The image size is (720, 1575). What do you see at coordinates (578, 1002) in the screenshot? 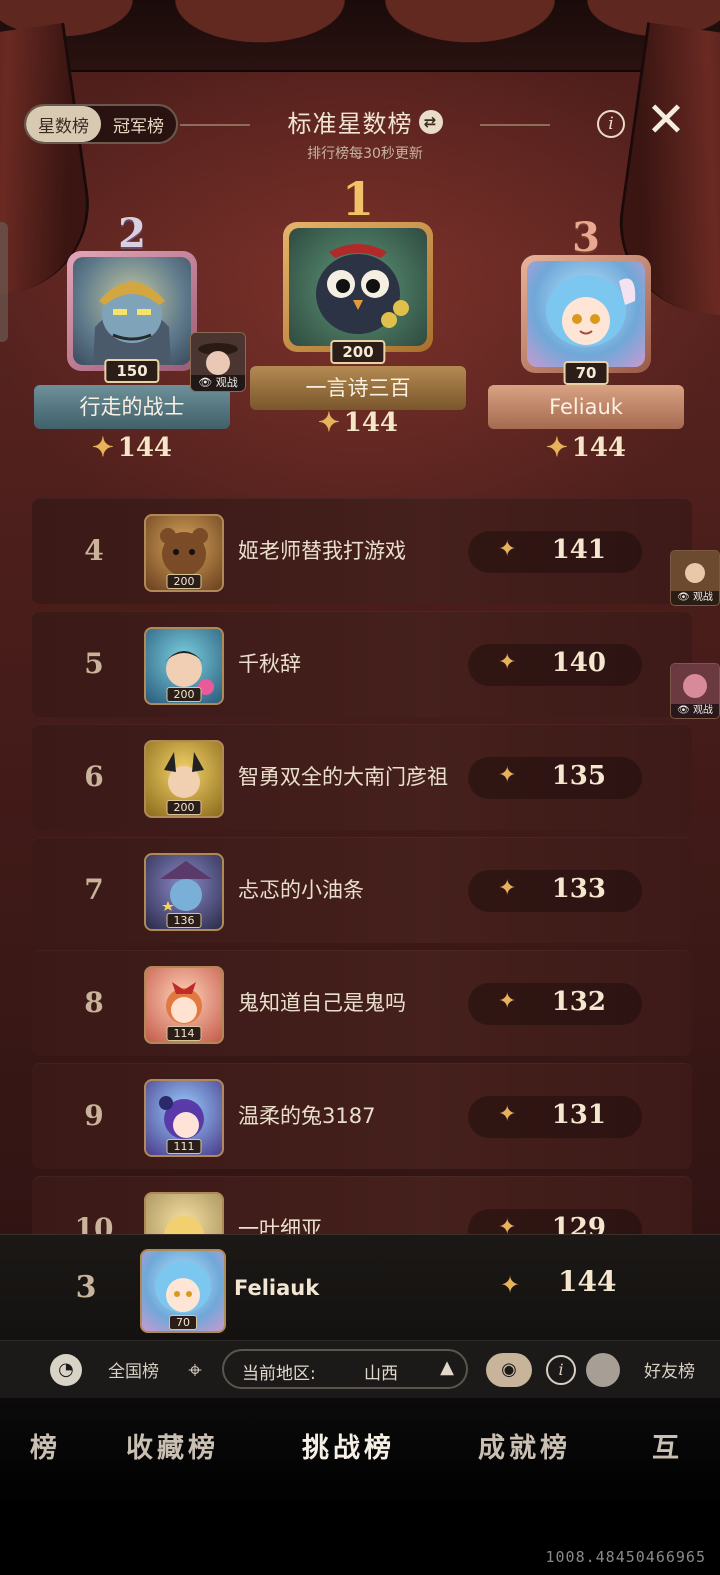
I see `row-stars: 132` at bounding box center [578, 1002].